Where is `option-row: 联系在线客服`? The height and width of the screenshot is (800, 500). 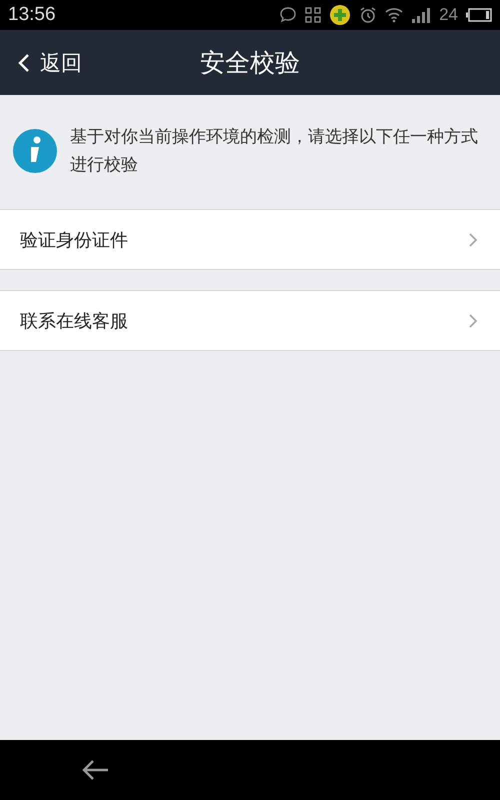
option-row: 联系在线客服 is located at coordinates (250, 320).